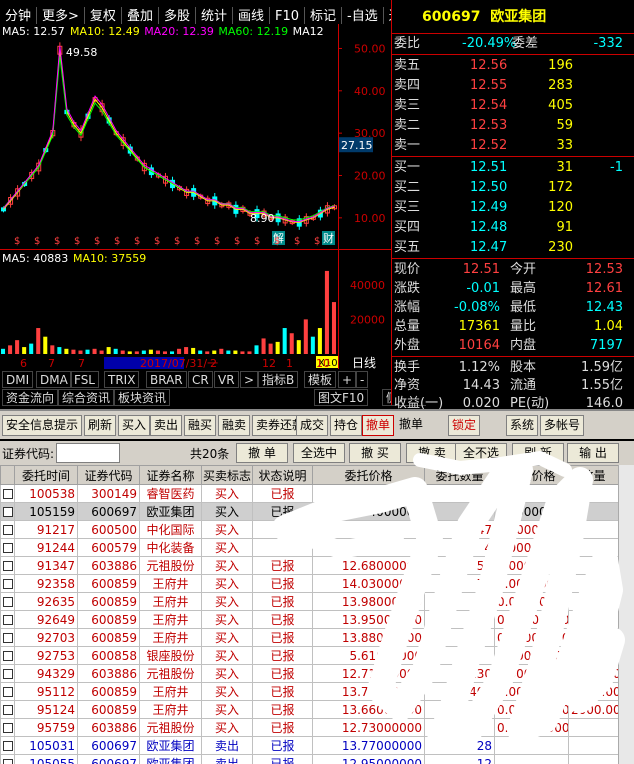 The height and width of the screenshot is (764, 634). I want to click on column-header: 委托价格, so click(368, 475).